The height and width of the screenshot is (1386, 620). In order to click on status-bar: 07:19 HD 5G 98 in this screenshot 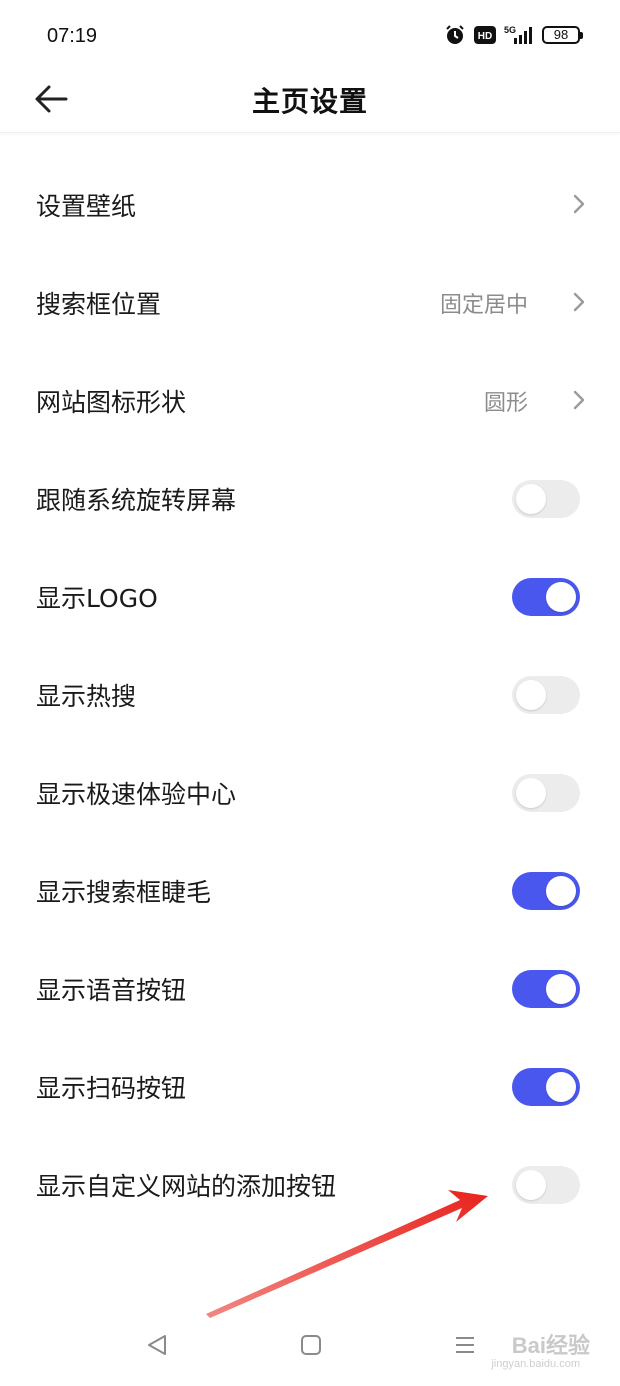, I will do `click(310, 36)`.